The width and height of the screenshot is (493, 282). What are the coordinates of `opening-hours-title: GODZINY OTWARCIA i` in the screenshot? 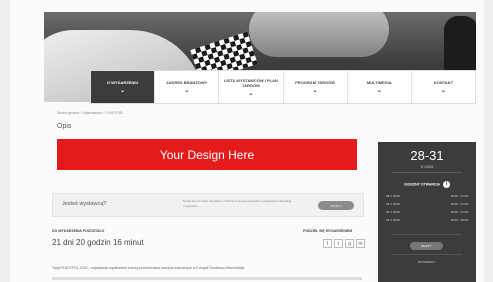 It's located at (427, 184).